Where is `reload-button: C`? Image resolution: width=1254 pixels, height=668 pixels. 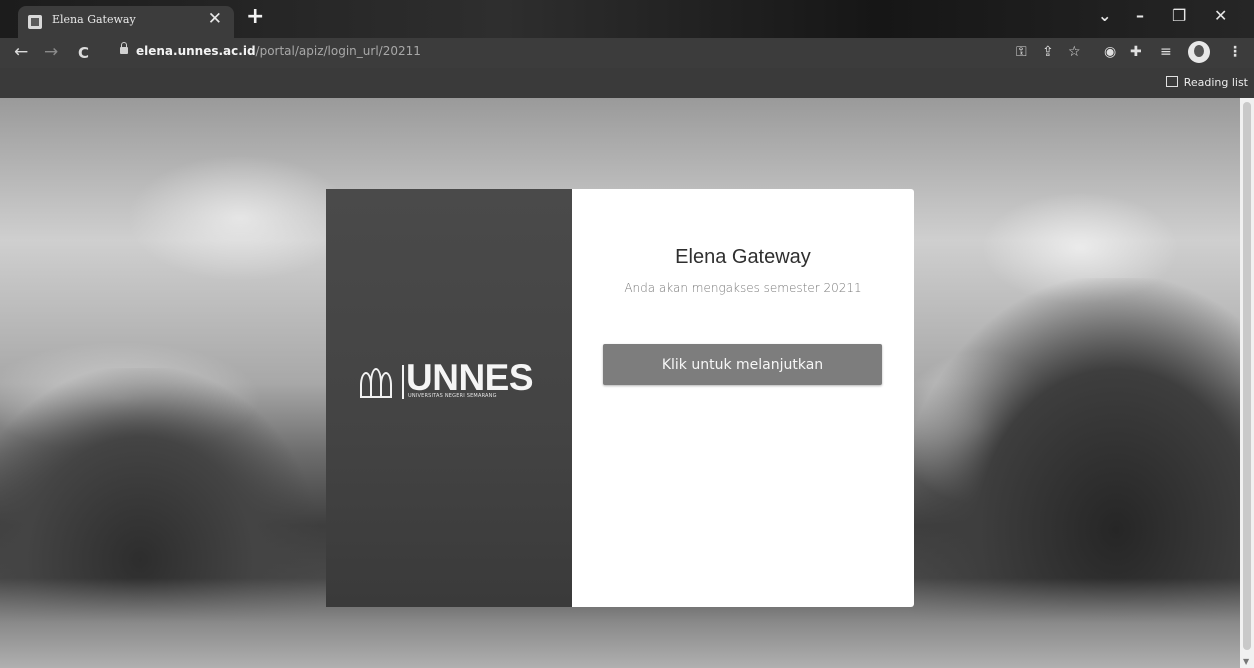 reload-button: C is located at coordinates (83, 53).